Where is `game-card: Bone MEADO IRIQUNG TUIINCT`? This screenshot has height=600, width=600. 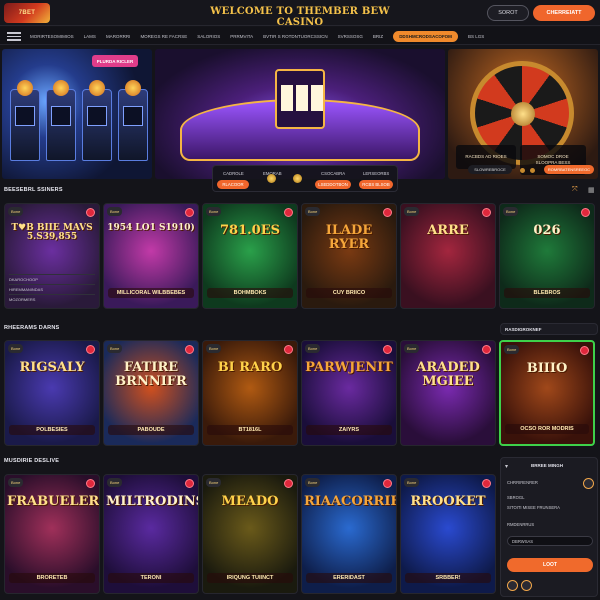 game-card: Bone MEADO IRIQUNG TUIINCT is located at coordinates (250, 534).